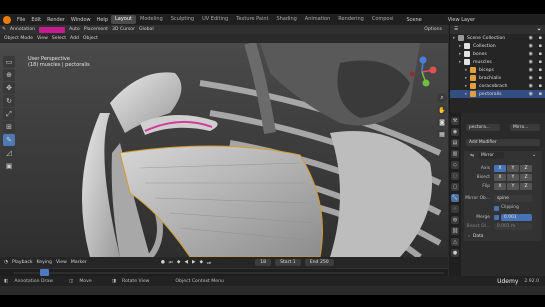  What do you see at coordinates (179, 262) in the screenshot?
I see `prev-key-icon: ◆` at bounding box center [179, 262].